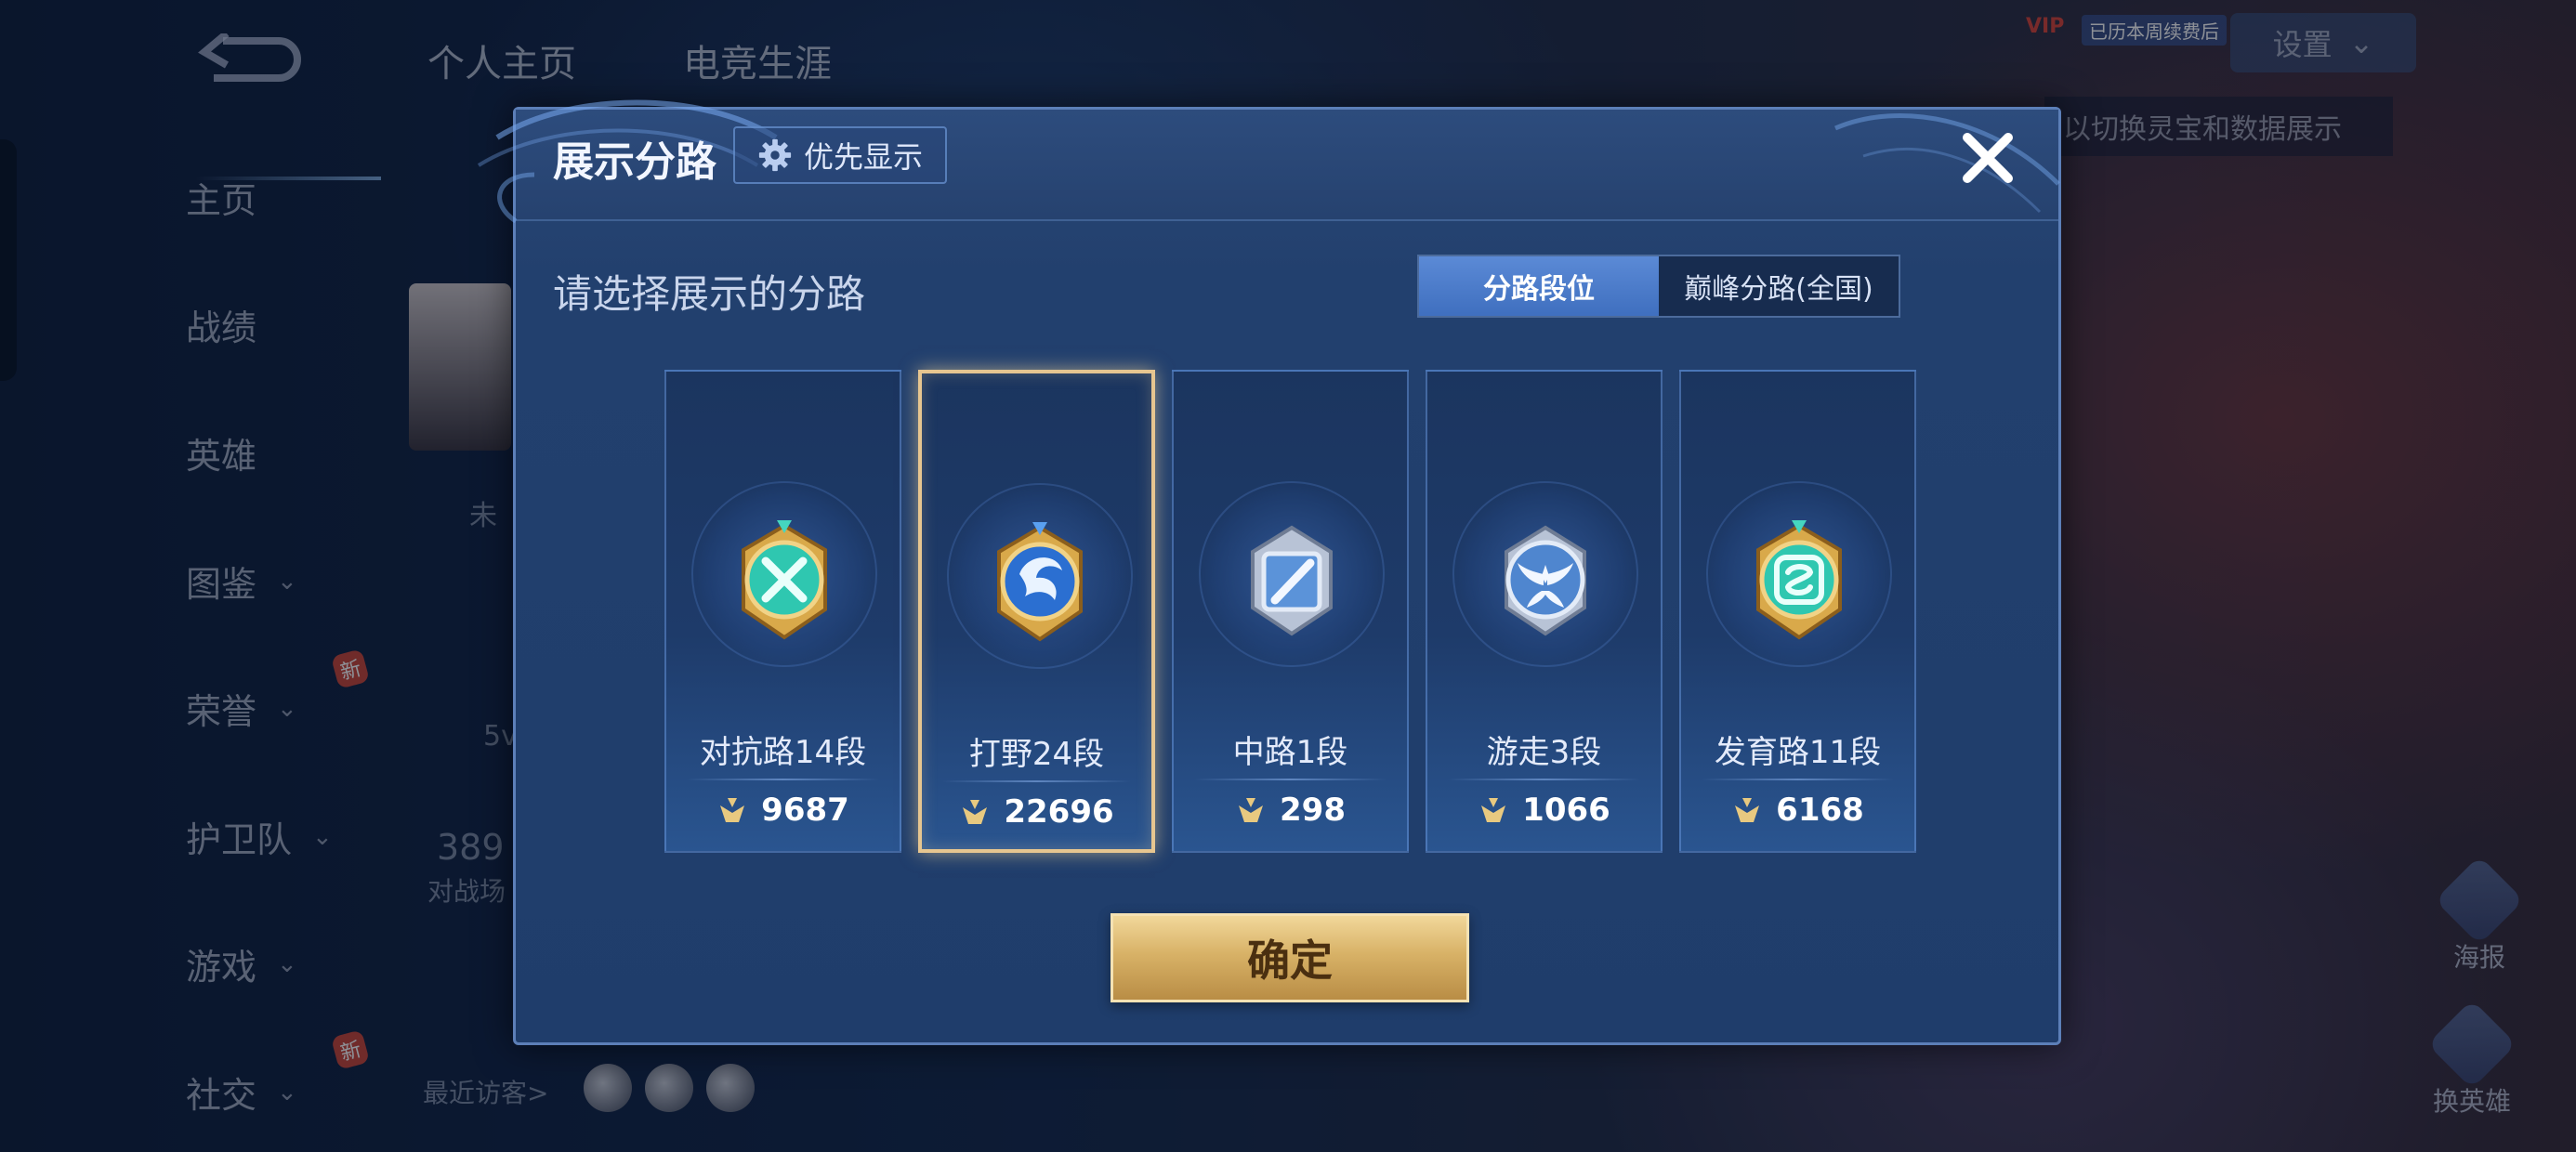 This screenshot has width=2576, height=1152. Describe the element at coordinates (634, 162) in the screenshot. I see `dialog-title: 展示分路` at that location.